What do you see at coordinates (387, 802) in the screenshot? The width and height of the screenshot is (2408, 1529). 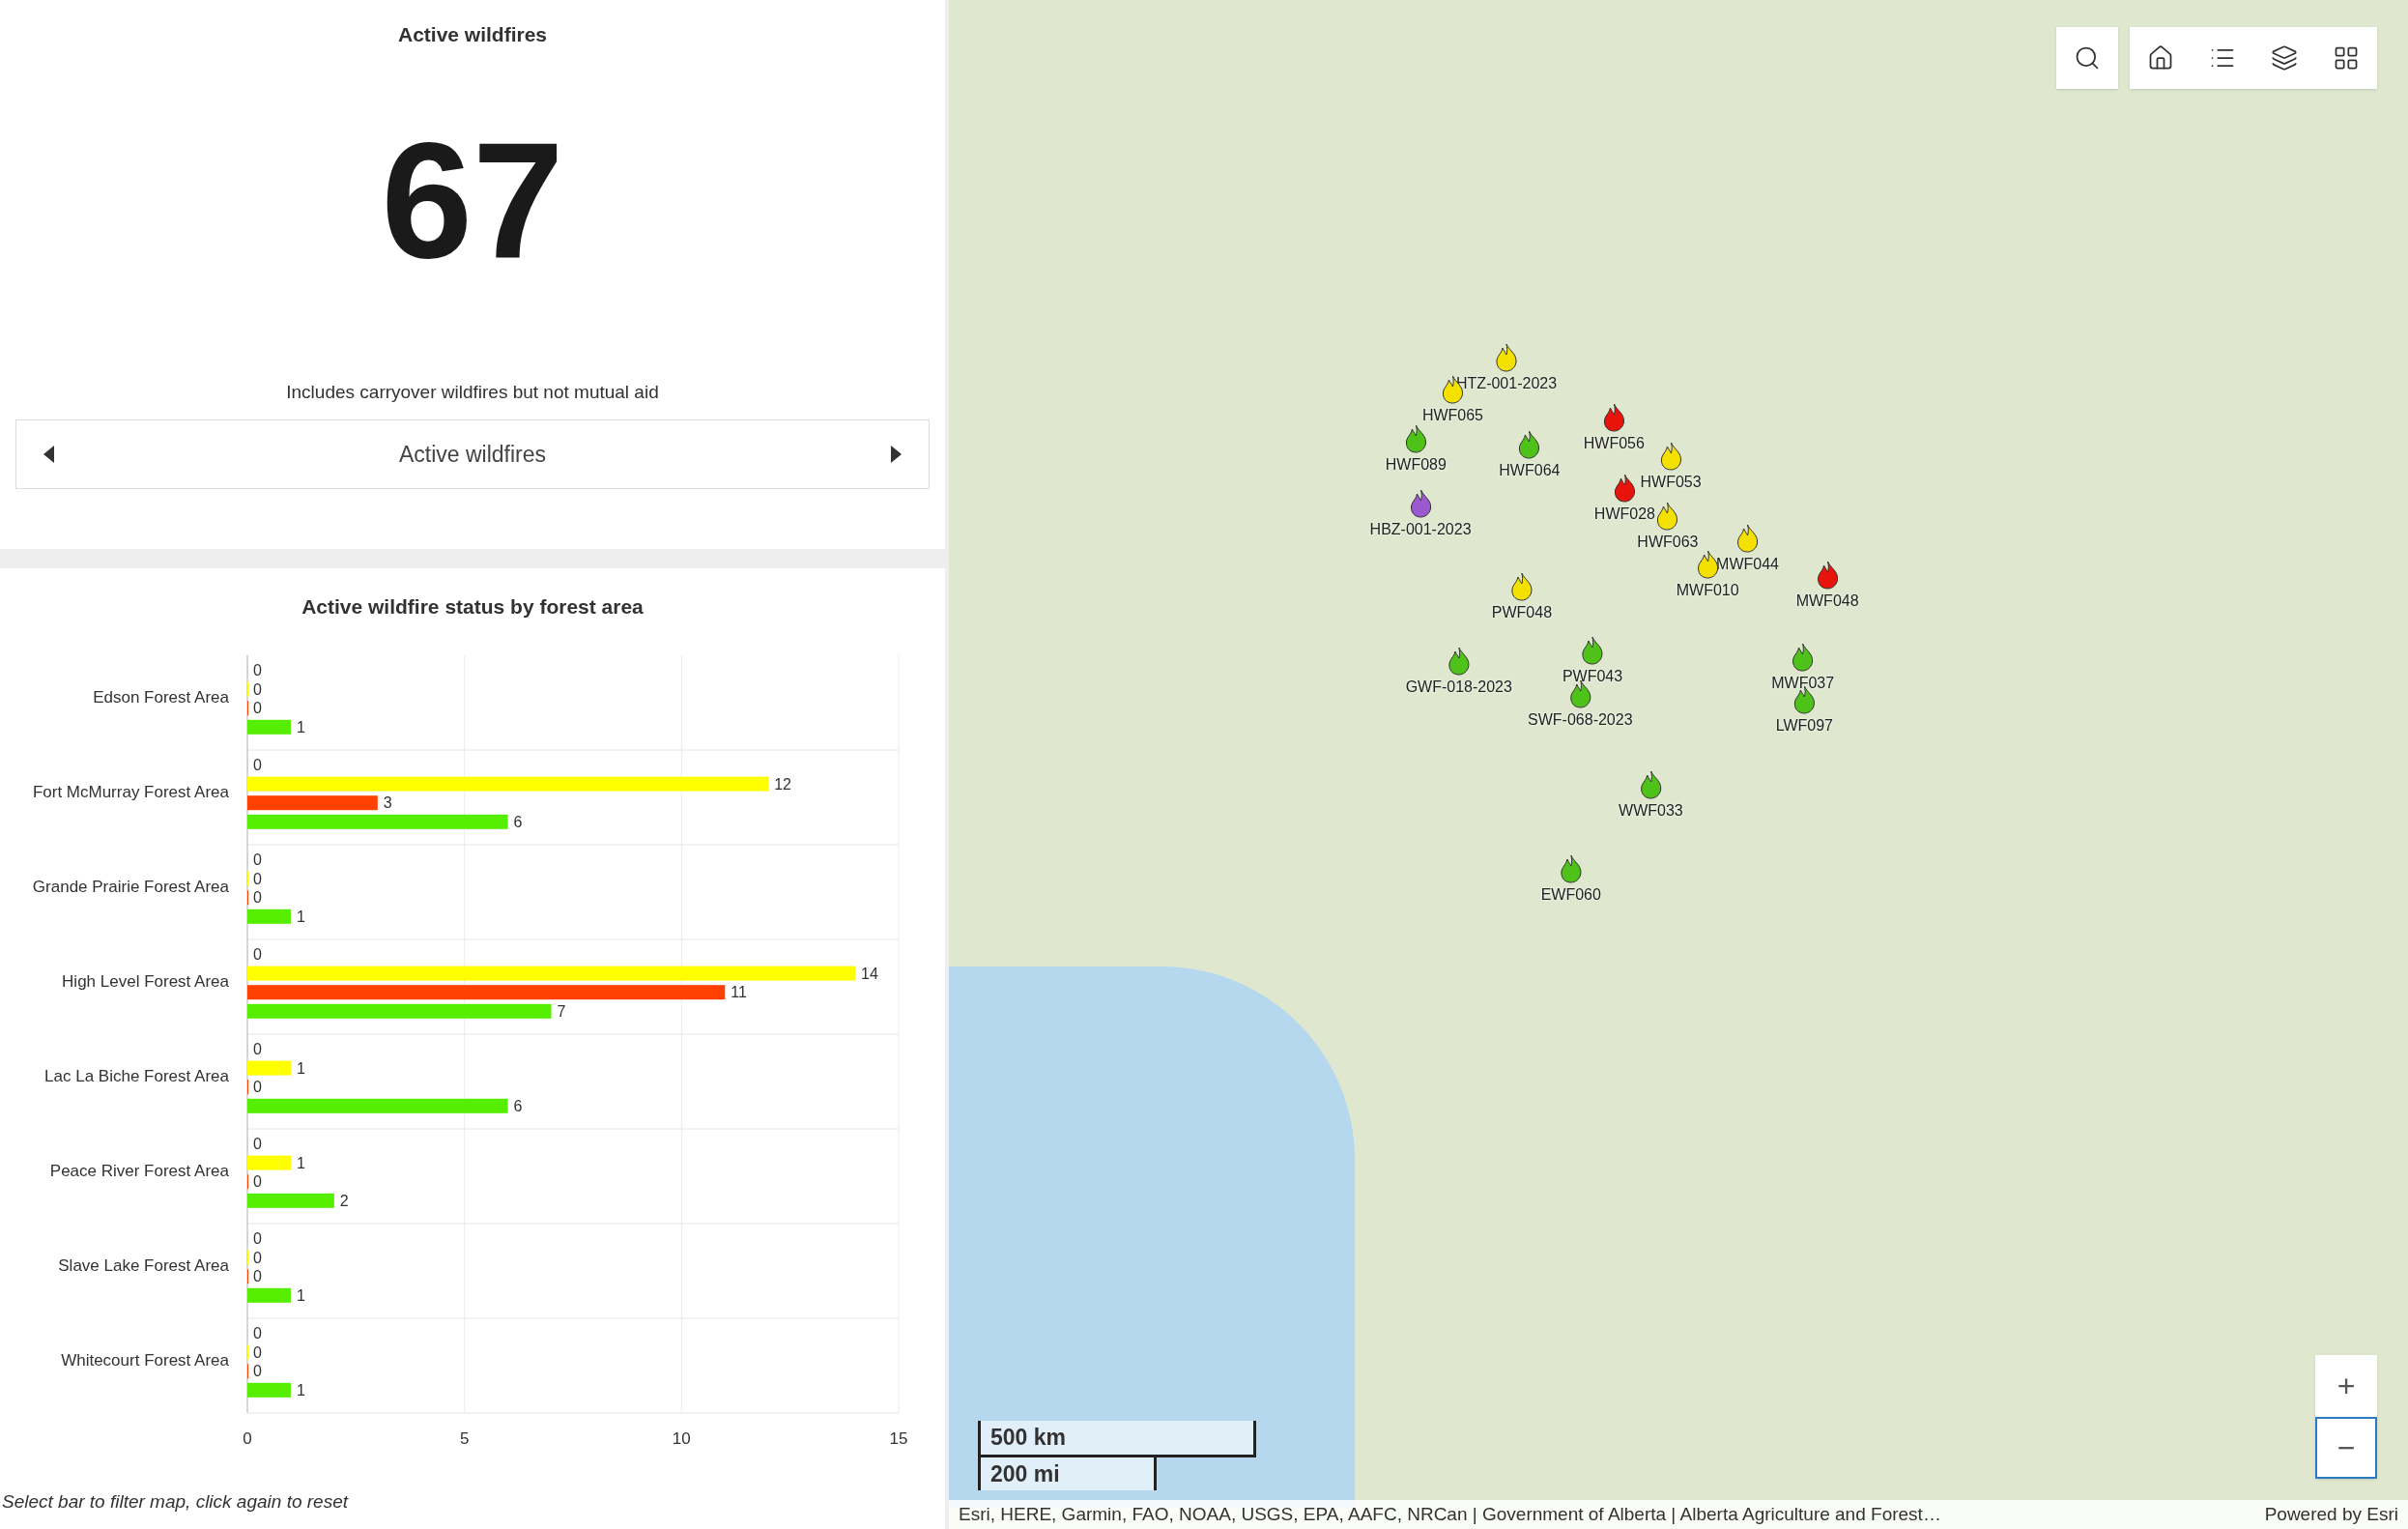 I see `value-label: 3` at bounding box center [387, 802].